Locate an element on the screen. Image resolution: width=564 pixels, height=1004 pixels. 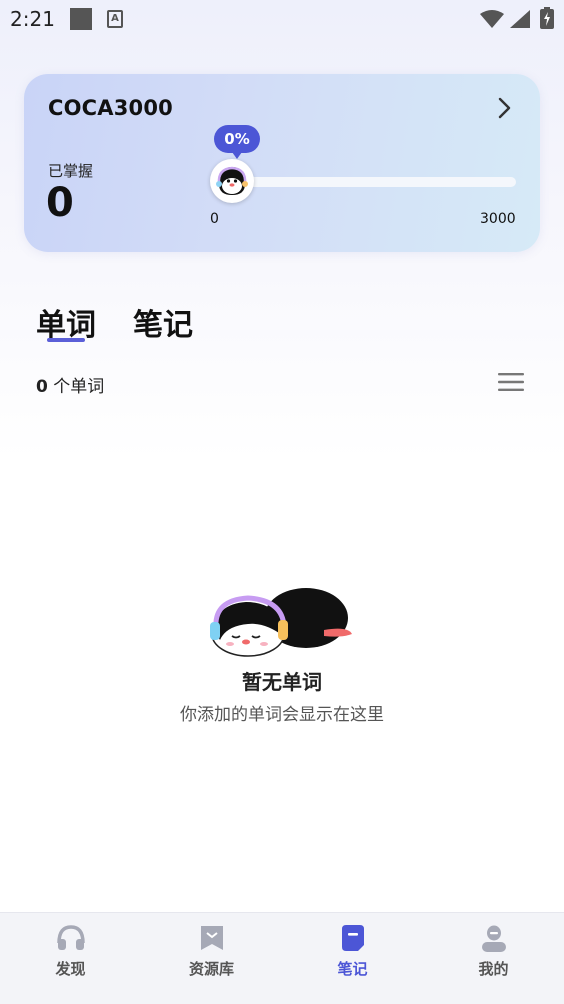
word-count: 0 个单词 is located at coordinates (70, 384).